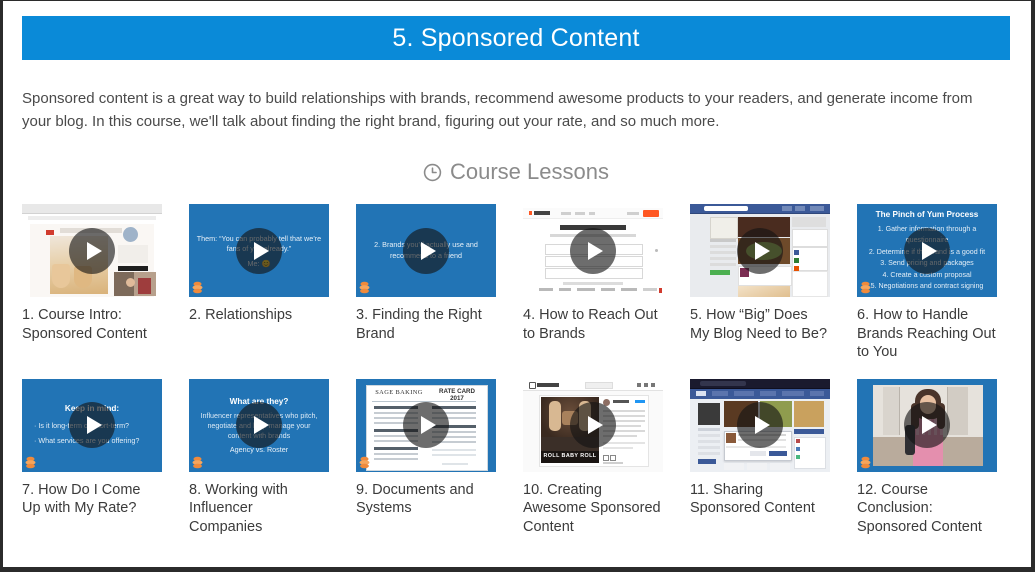  I want to click on lesson-title: 2. Relationships, so click(241, 315).